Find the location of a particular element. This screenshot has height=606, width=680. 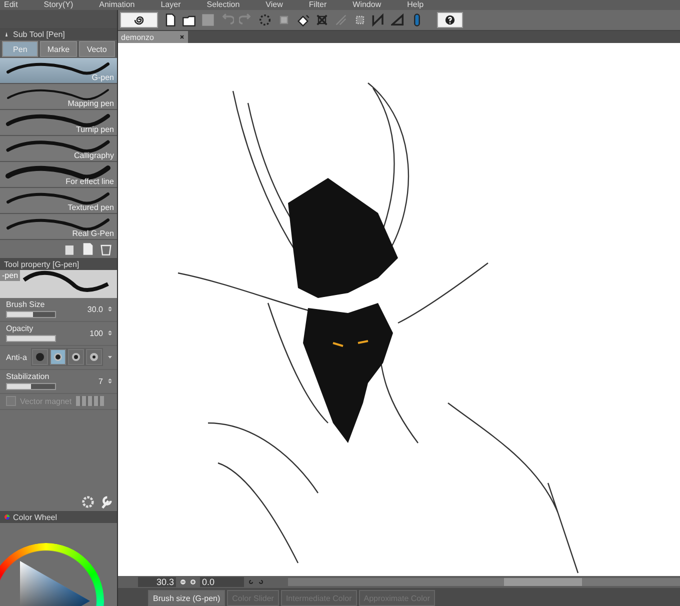

logo-button is located at coordinates (139, 20).